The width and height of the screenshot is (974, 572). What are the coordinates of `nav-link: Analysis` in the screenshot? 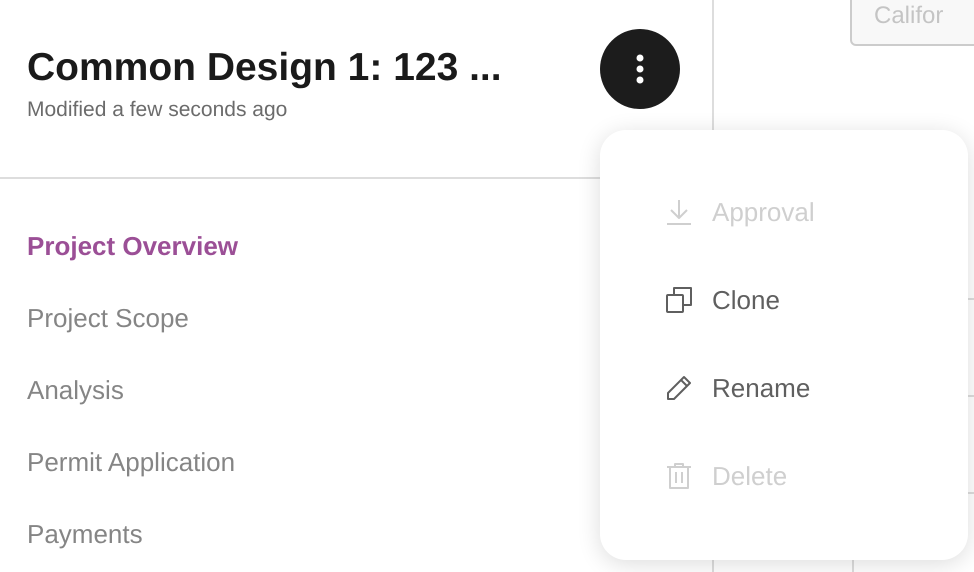 It's located at (75, 390).